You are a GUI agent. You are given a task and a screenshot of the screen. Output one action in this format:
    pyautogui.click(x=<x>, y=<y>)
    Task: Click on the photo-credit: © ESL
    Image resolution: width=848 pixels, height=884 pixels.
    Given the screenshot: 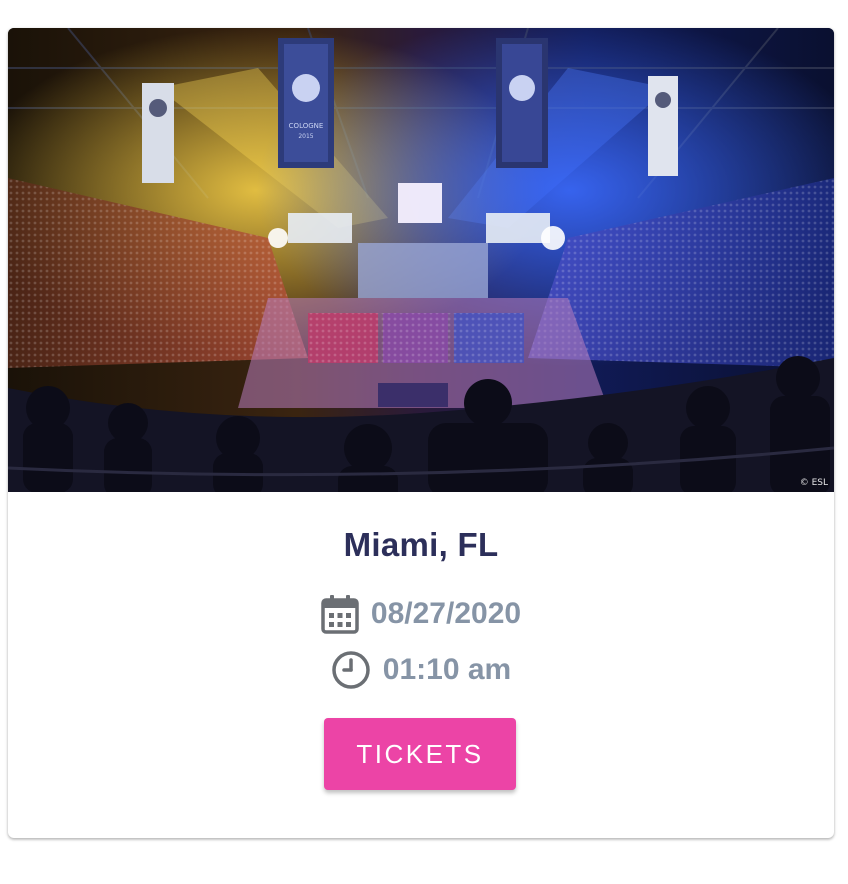 What is the action you would take?
    pyautogui.click(x=813, y=483)
    